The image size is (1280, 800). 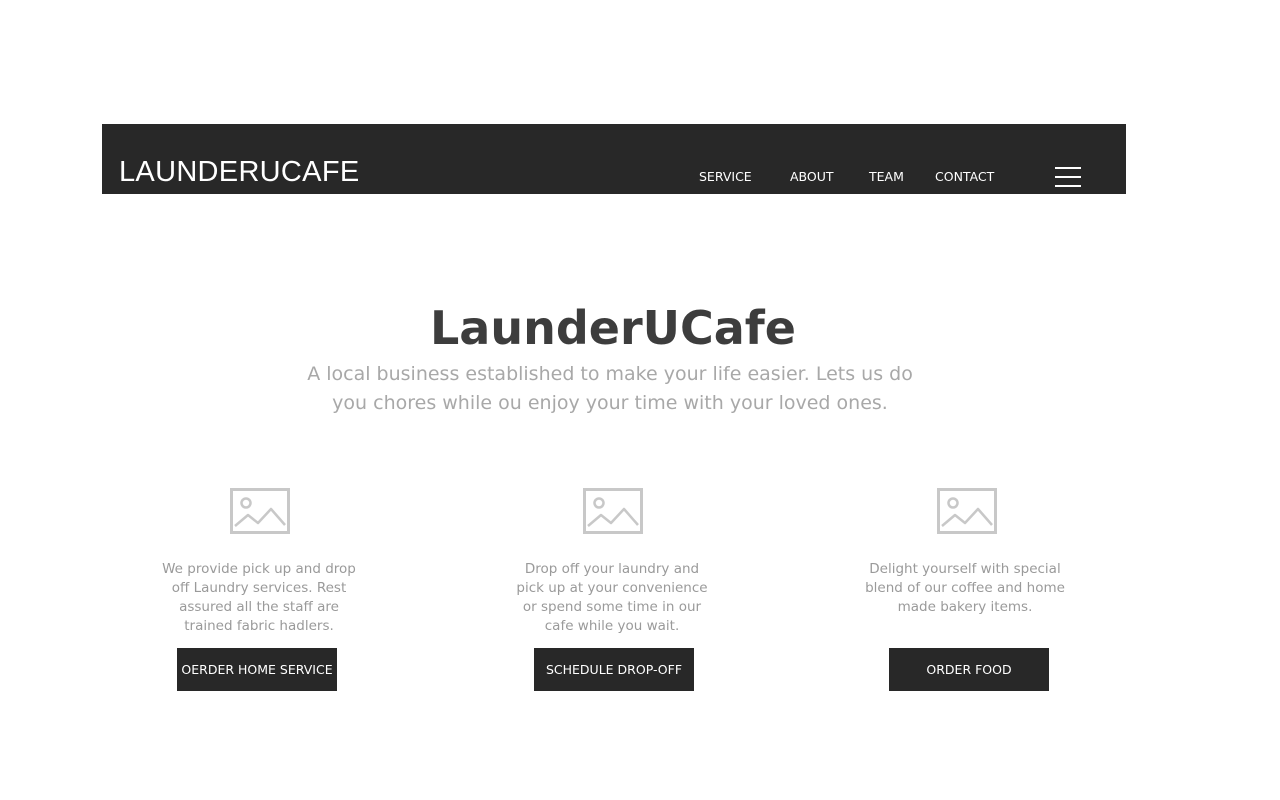 I want to click on nav-link-service: SERVICE, so click(x=725, y=177).